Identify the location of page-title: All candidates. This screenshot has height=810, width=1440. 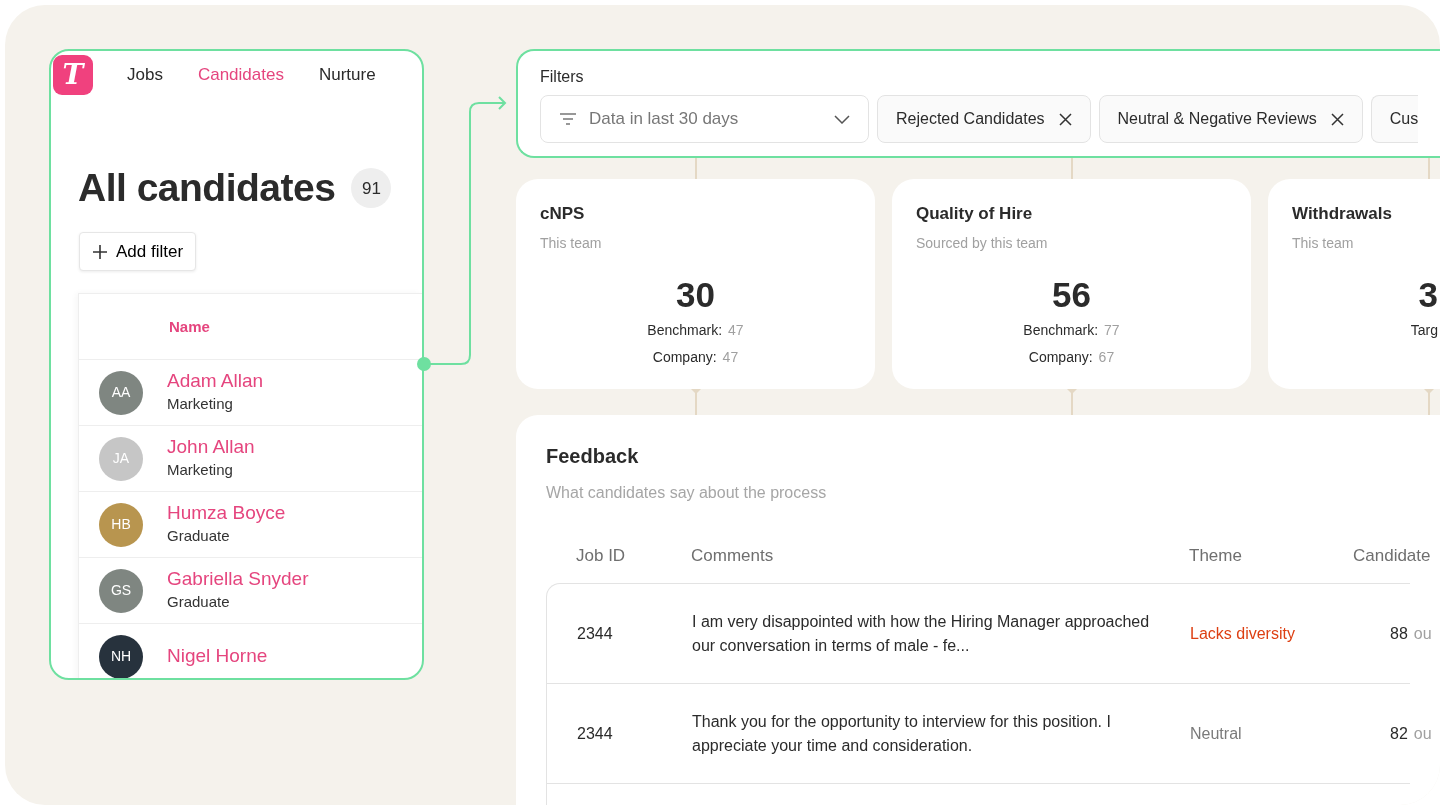
(207, 188).